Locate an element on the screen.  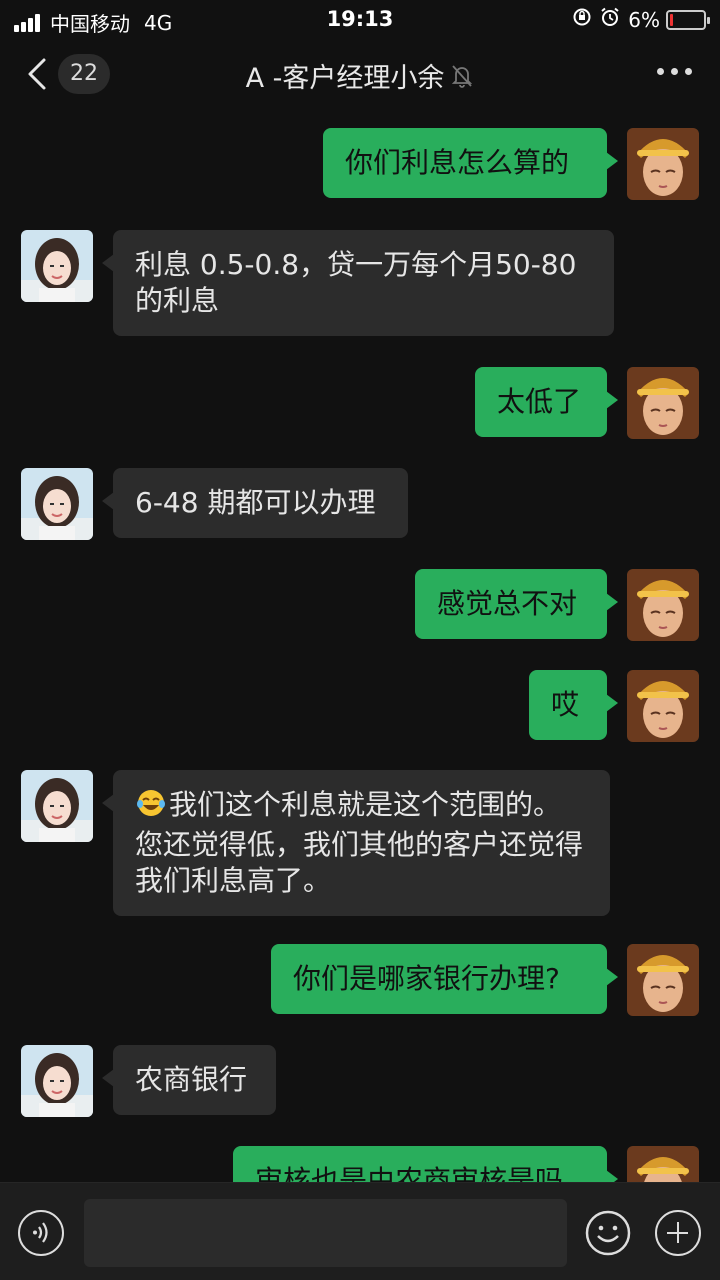
message-bubble-received: 利息 0.5-0.8，贷一万每个月50-80的利息 is located at coordinates (358, 283).